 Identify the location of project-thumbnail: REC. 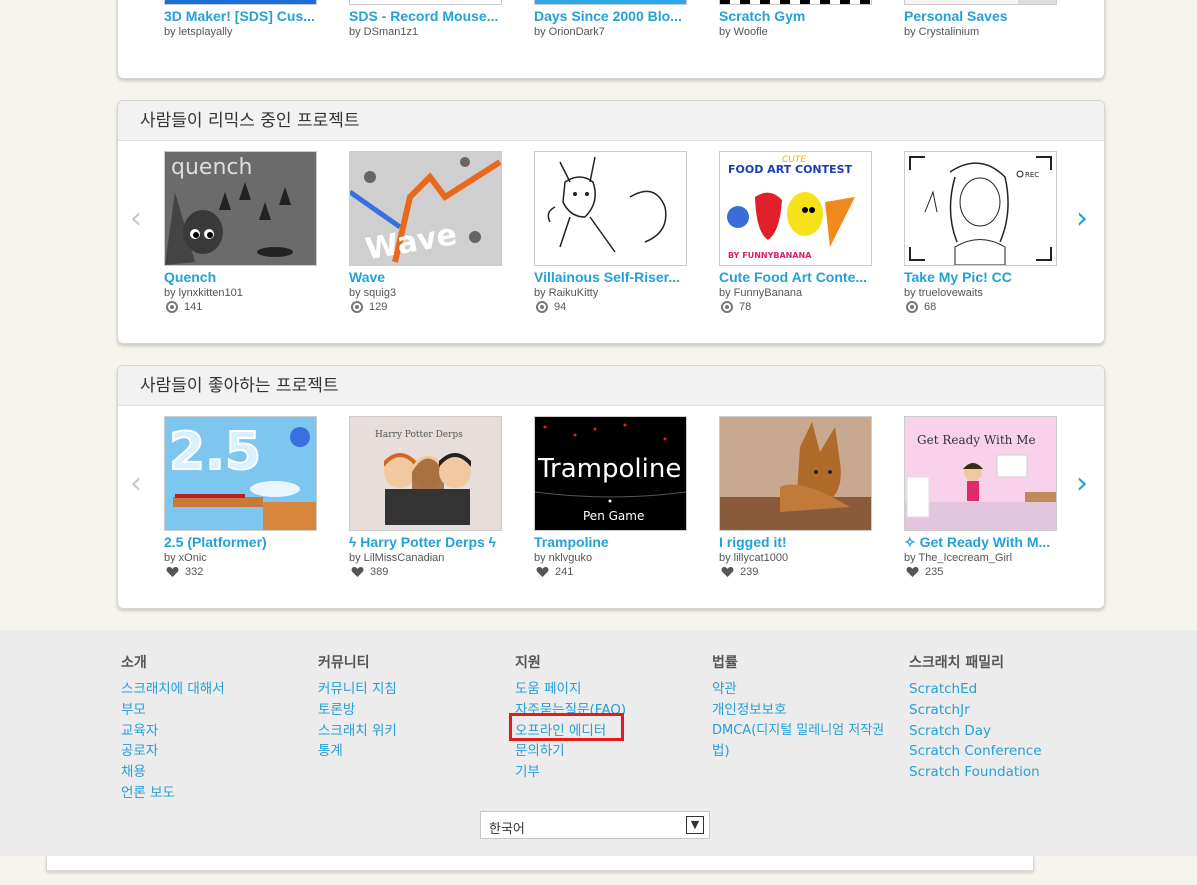
(980, 208).